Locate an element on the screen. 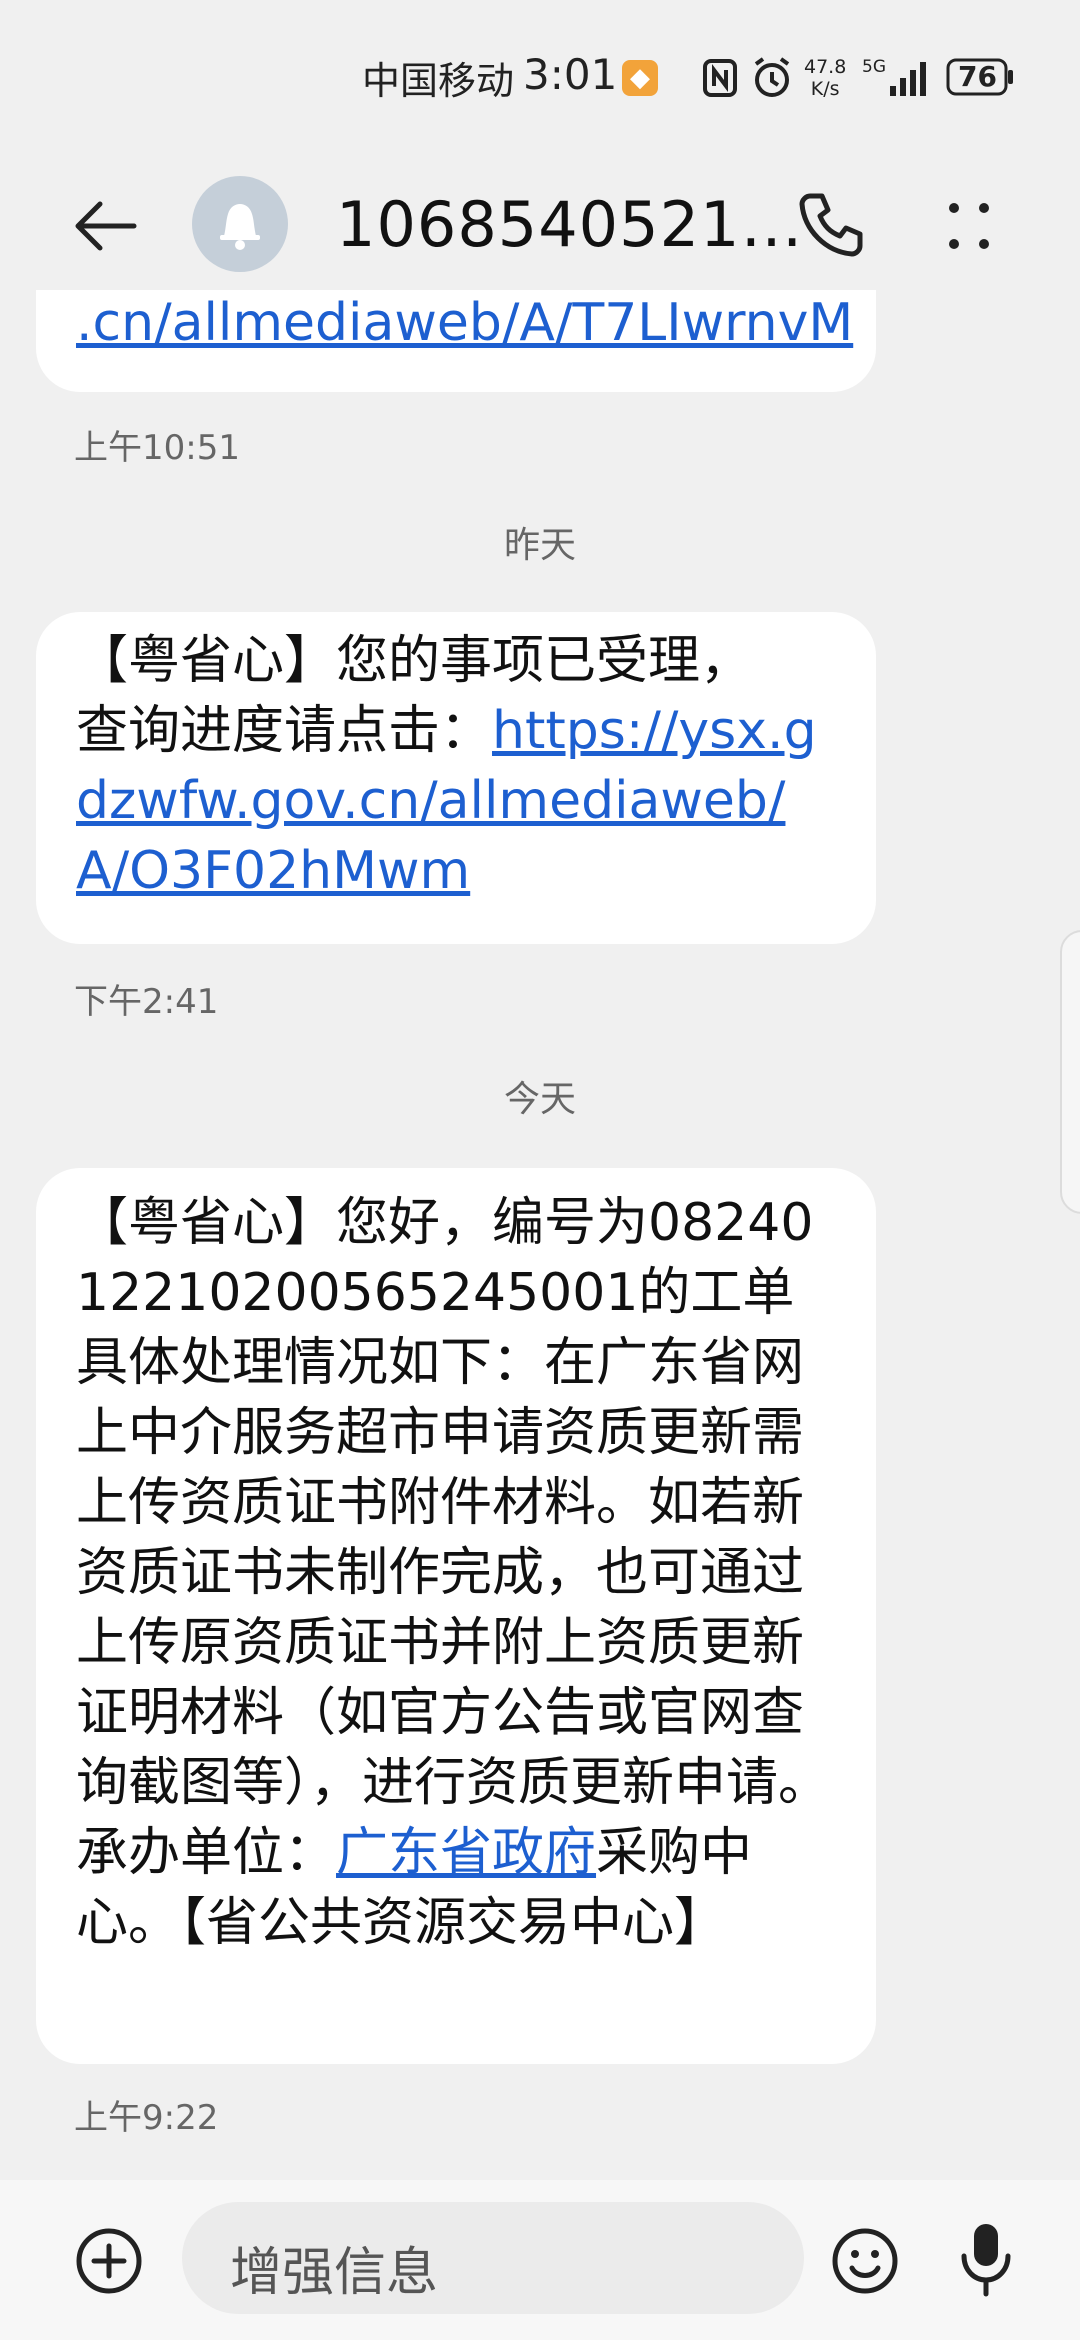 This screenshot has width=1080, height=2340. microphone-icon is located at coordinates (986, 2260).